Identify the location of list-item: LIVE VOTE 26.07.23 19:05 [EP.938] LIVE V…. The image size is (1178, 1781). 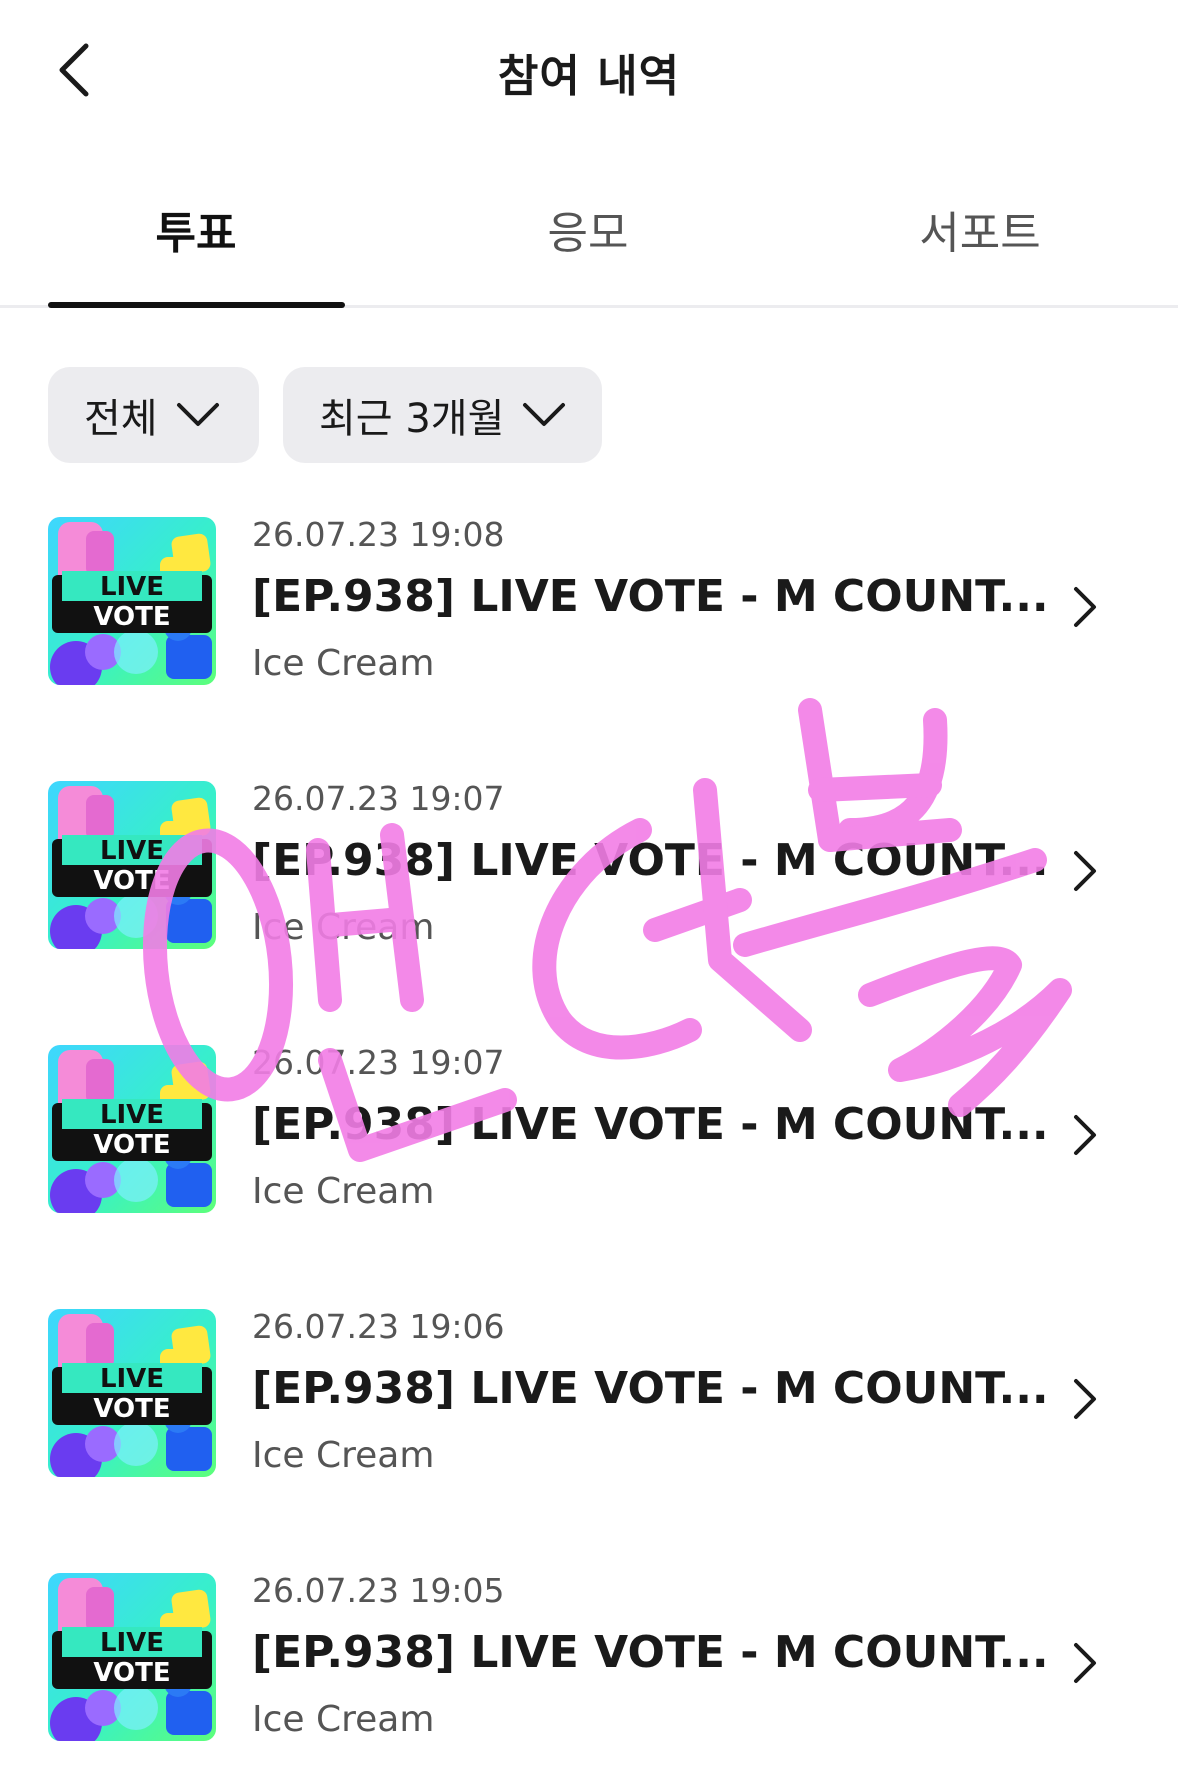
(589, 1656).